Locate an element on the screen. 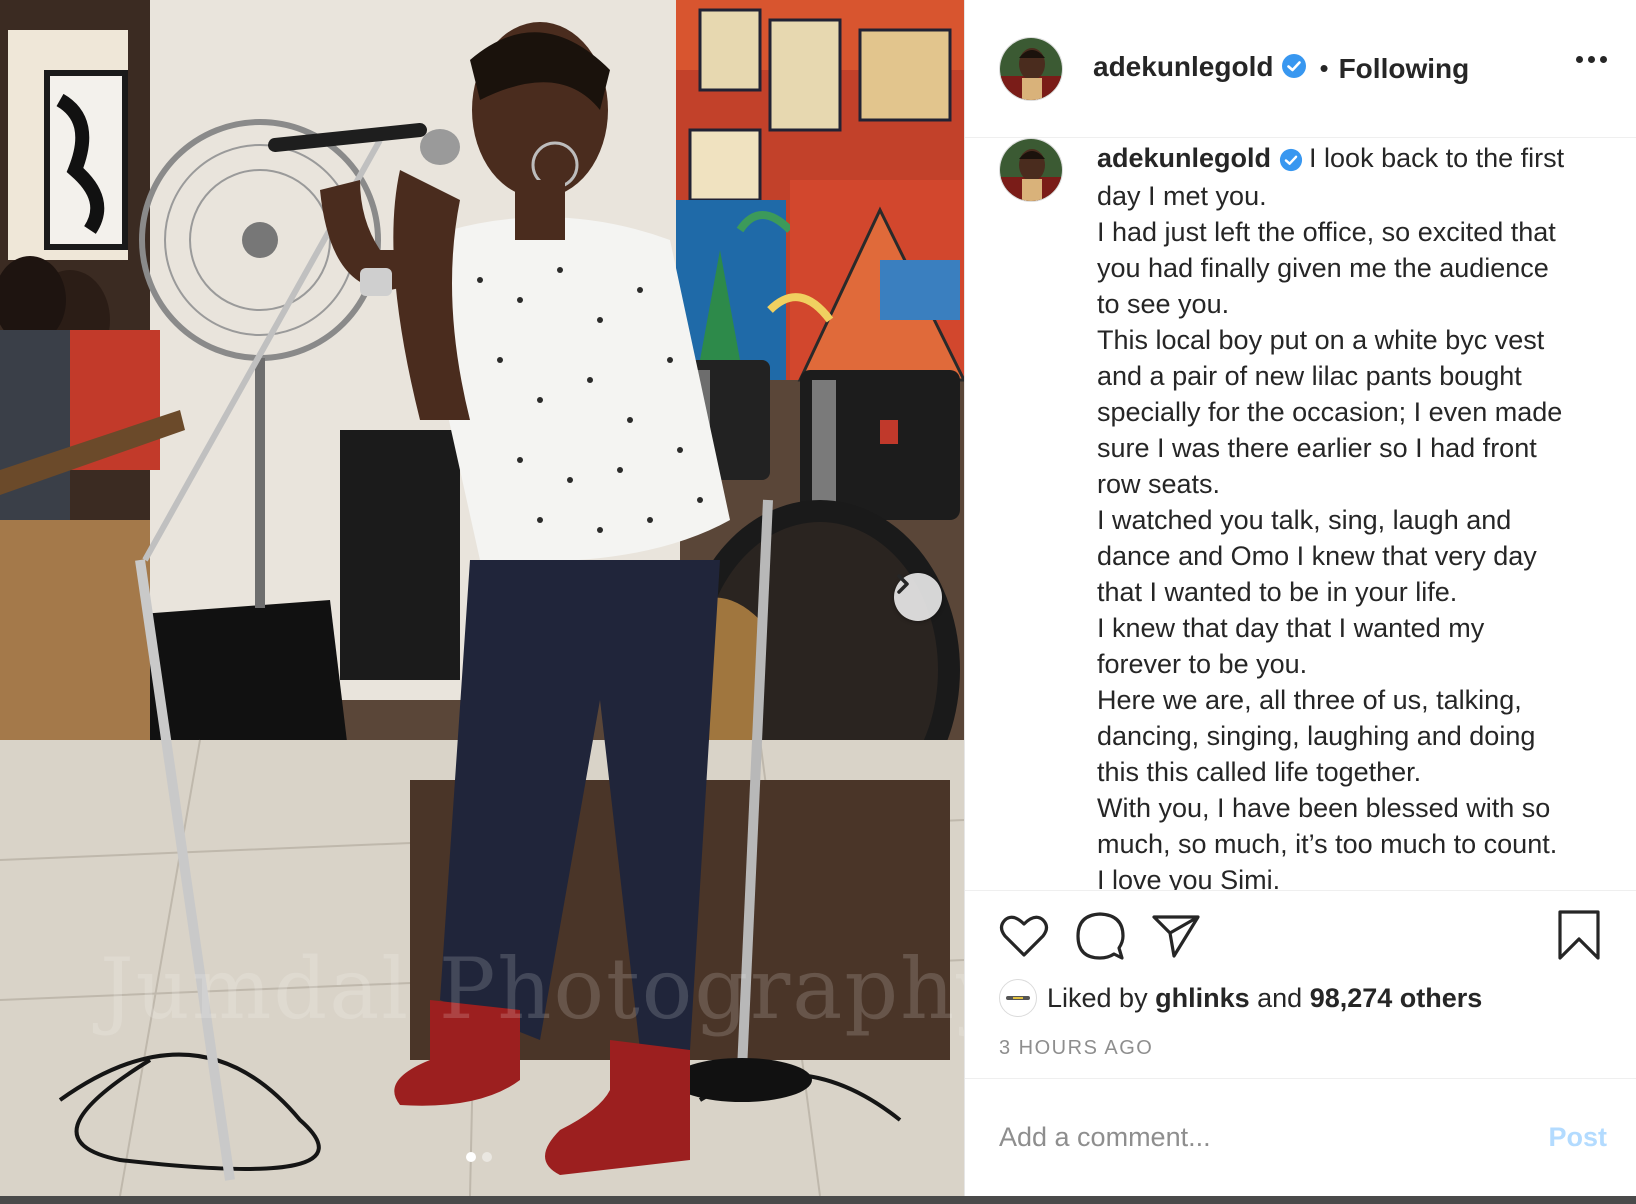 The height and width of the screenshot is (1204, 1636). carousel-dot-active is located at coordinates (471, 1157).